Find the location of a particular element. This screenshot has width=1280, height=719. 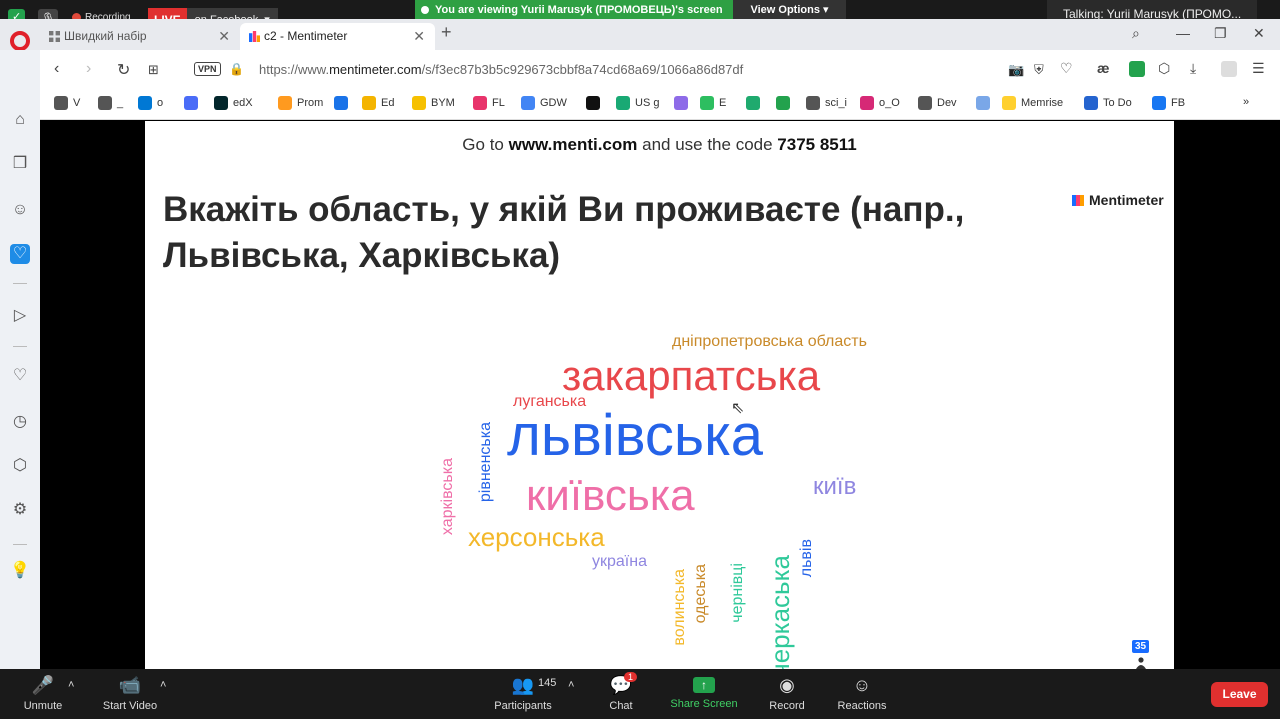

word-cloud-word: київ is located at coordinates (835, 486).